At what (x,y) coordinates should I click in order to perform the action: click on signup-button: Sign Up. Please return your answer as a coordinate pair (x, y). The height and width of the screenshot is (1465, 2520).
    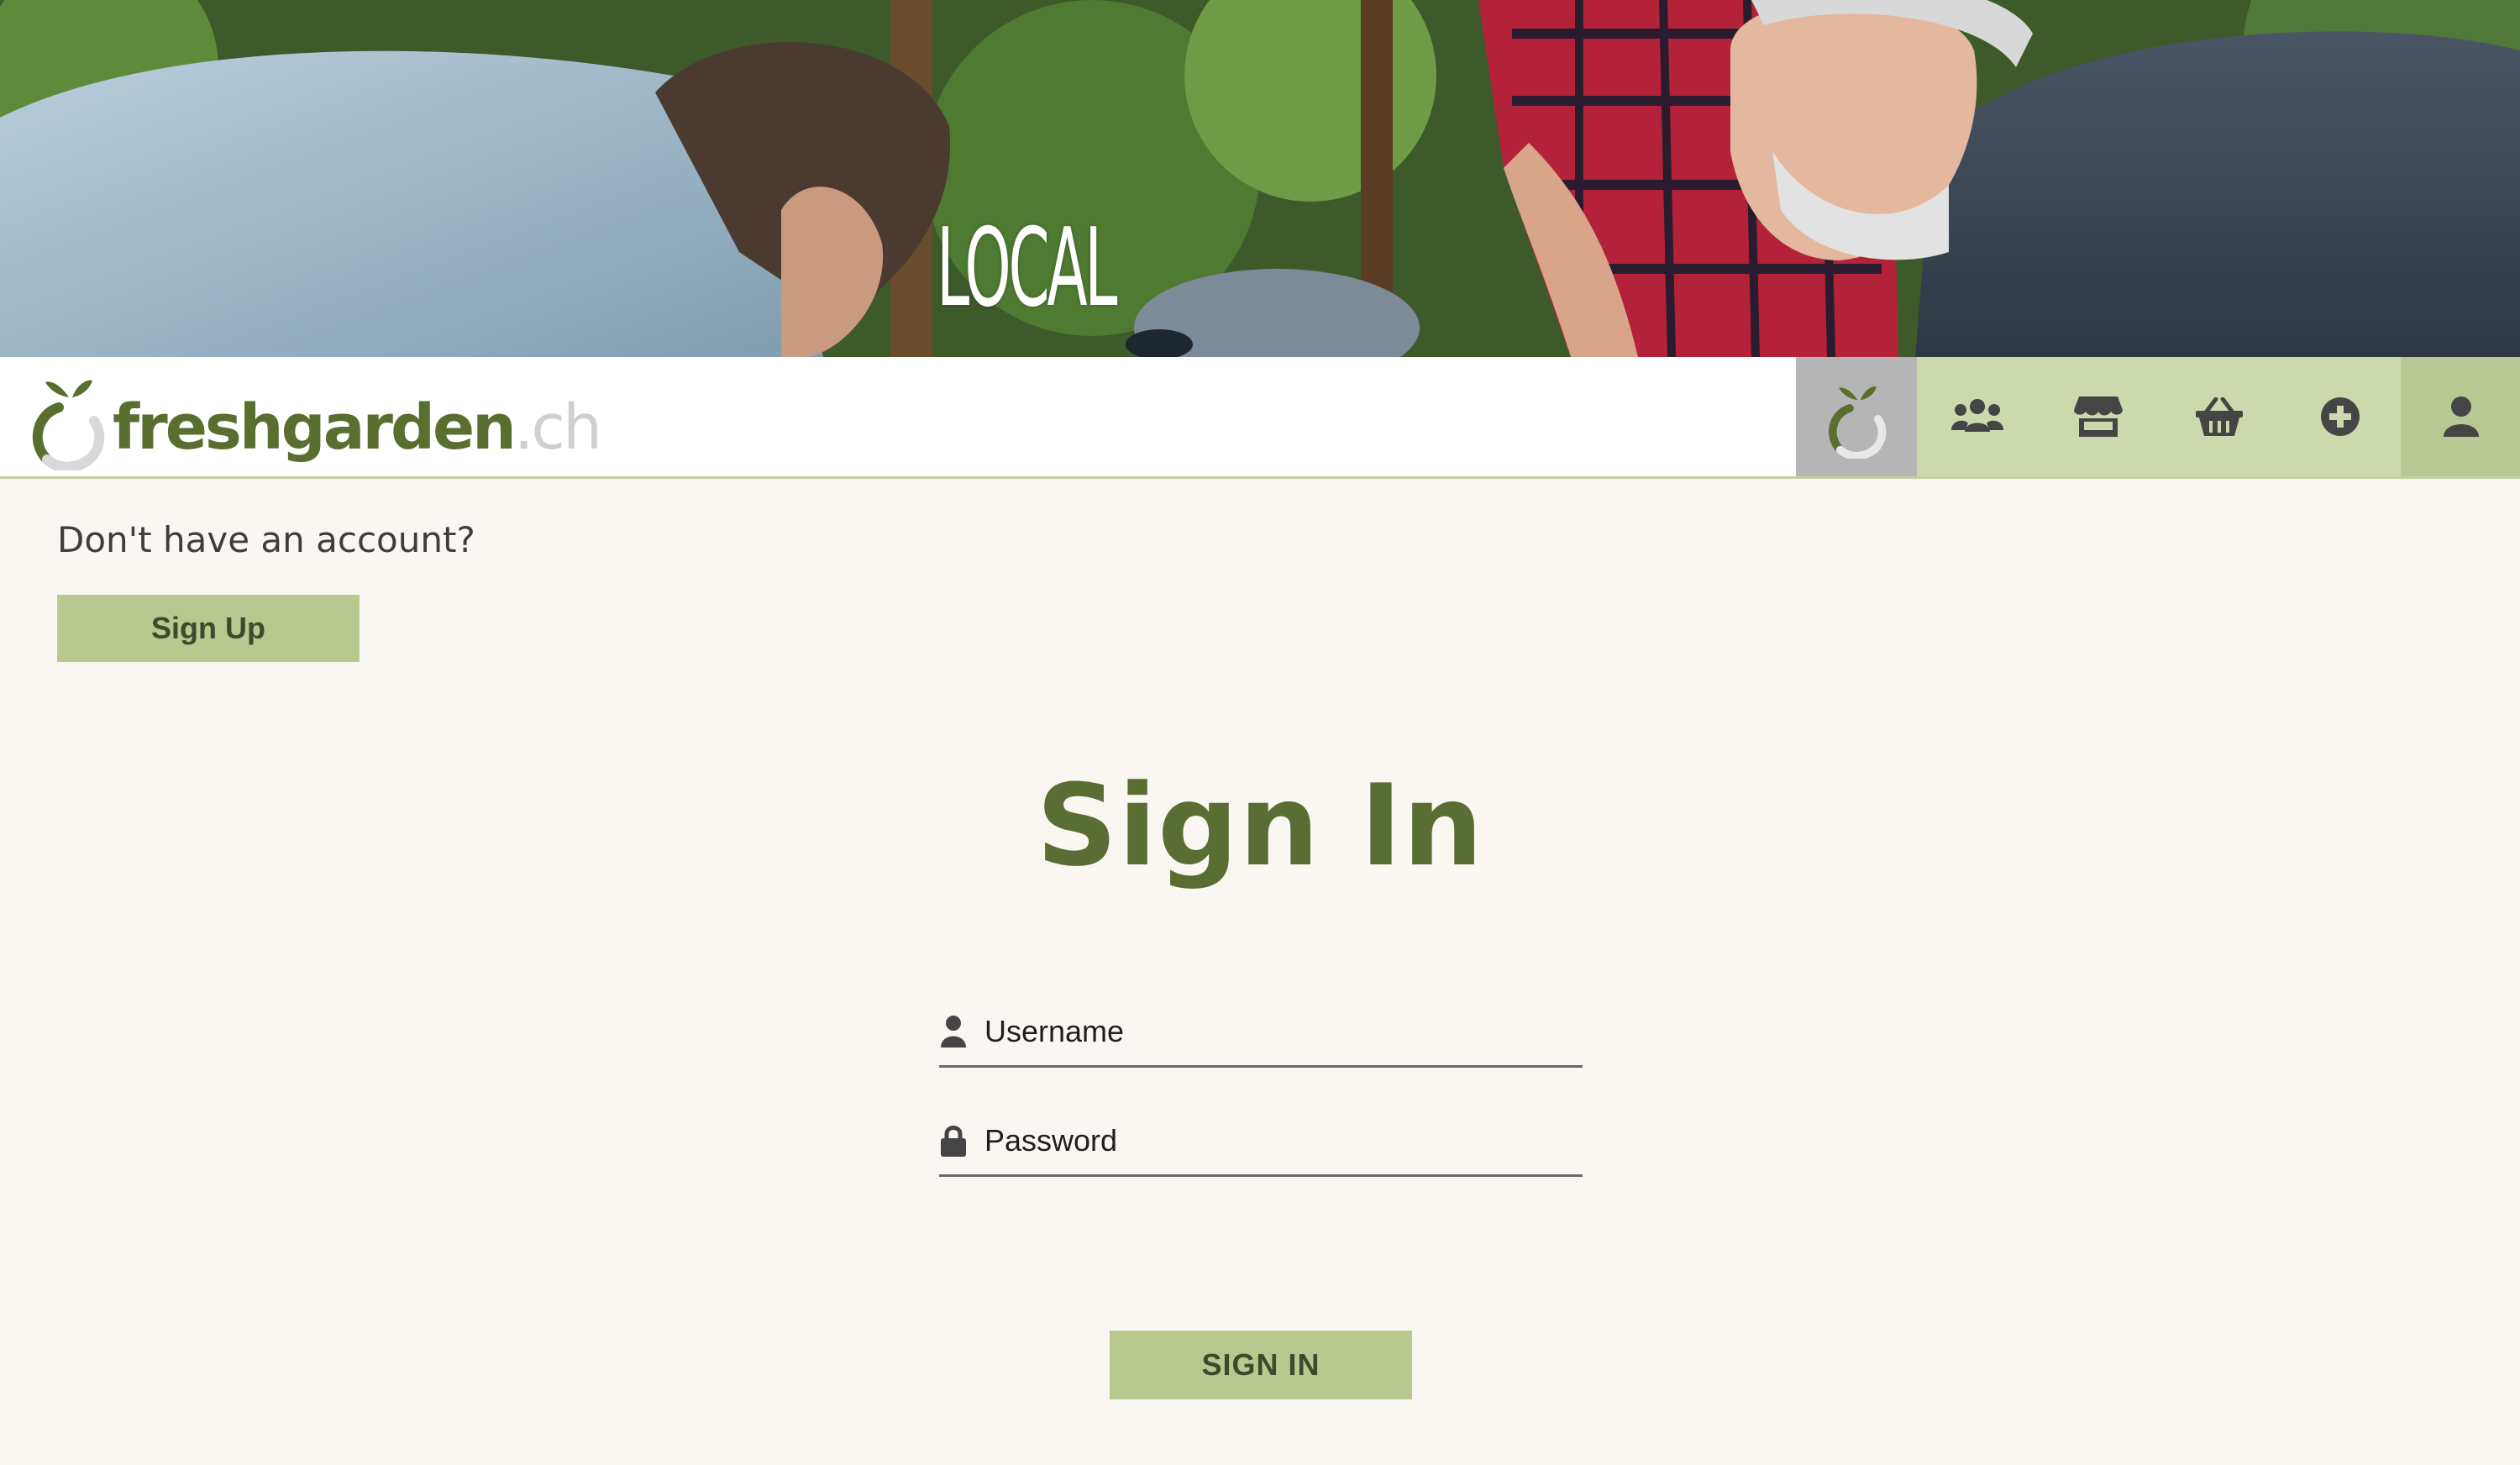
    Looking at the image, I should click on (208, 628).